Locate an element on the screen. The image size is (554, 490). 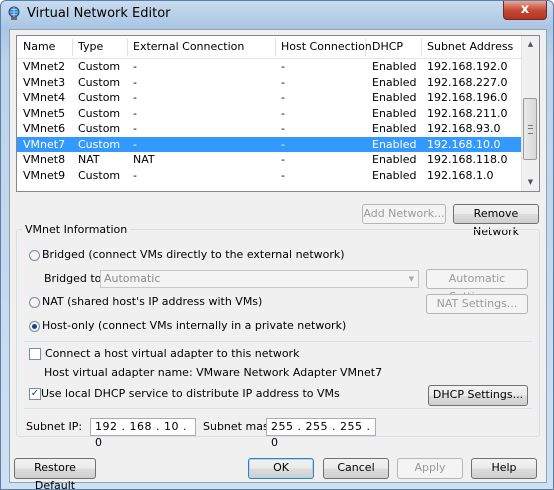
subnet-ip-field: 192 . 168 . 10 . 0 is located at coordinates (143, 433).